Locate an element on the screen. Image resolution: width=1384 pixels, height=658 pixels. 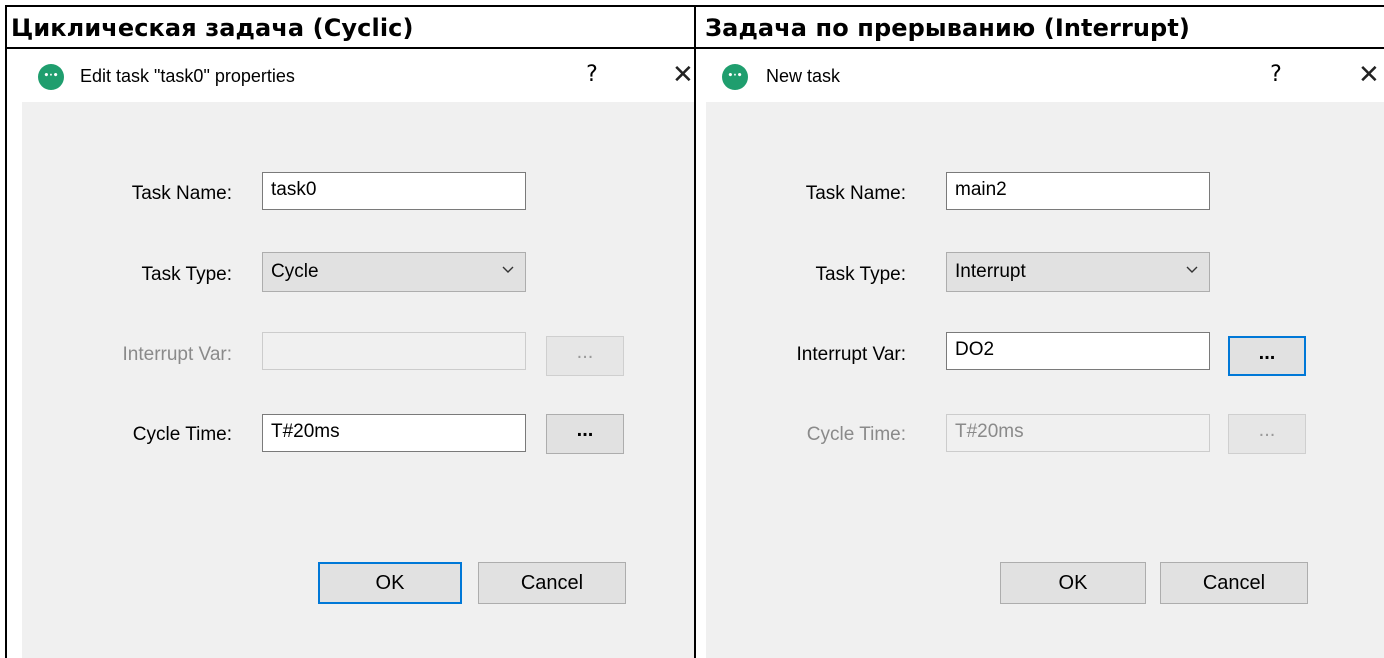
task-type-select: Cycle is located at coordinates (394, 272).